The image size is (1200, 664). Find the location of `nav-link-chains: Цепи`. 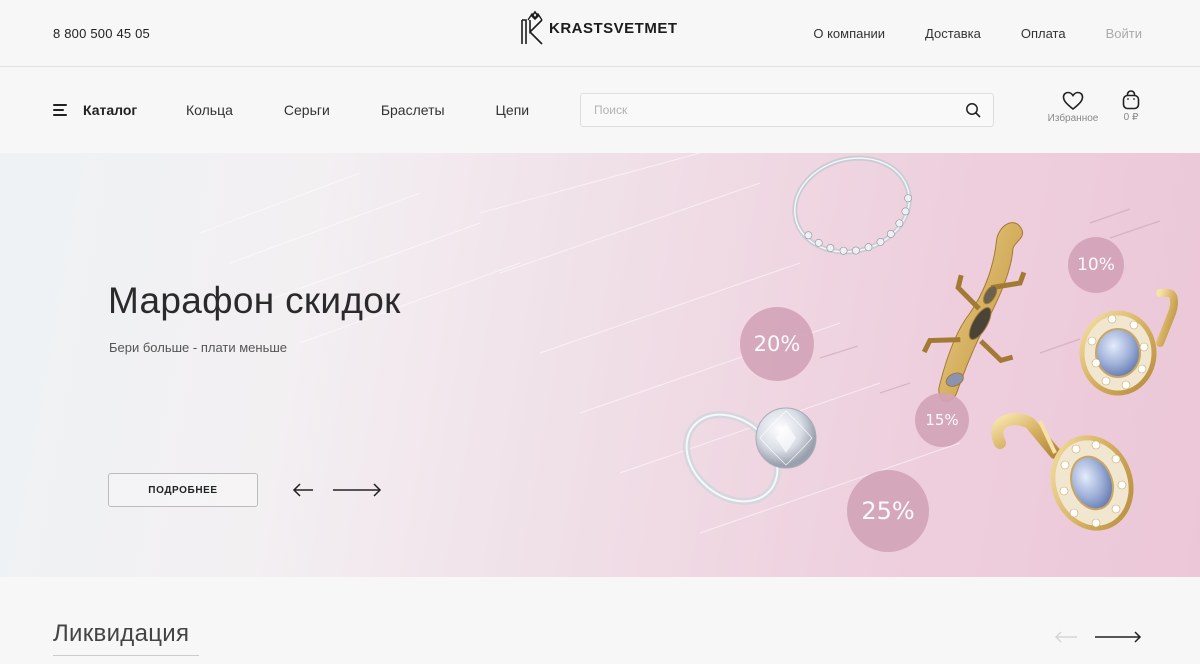

nav-link-chains: Цепи is located at coordinates (513, 110).